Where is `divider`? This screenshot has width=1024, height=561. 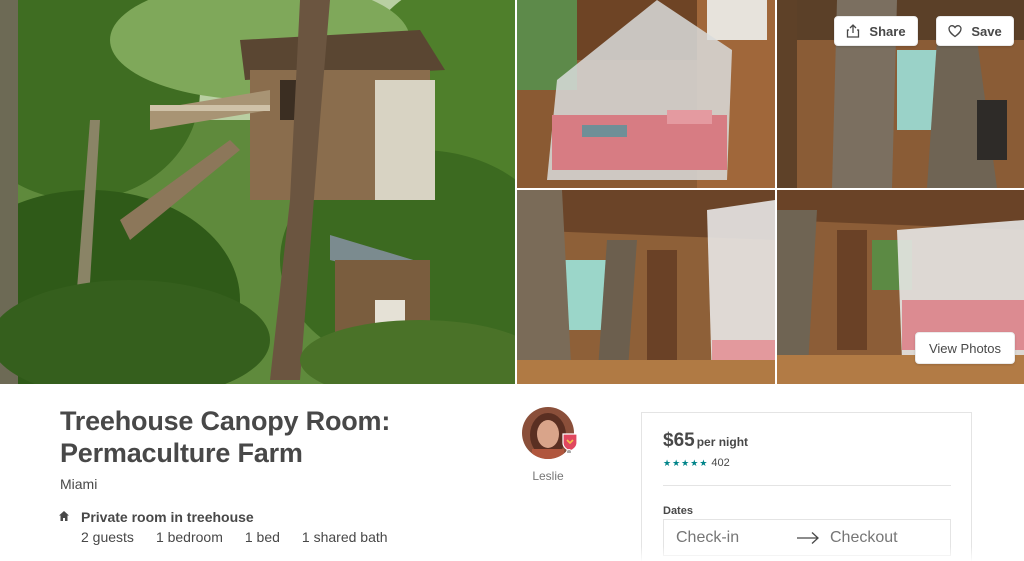
divider is located at coordinates (807, 485).